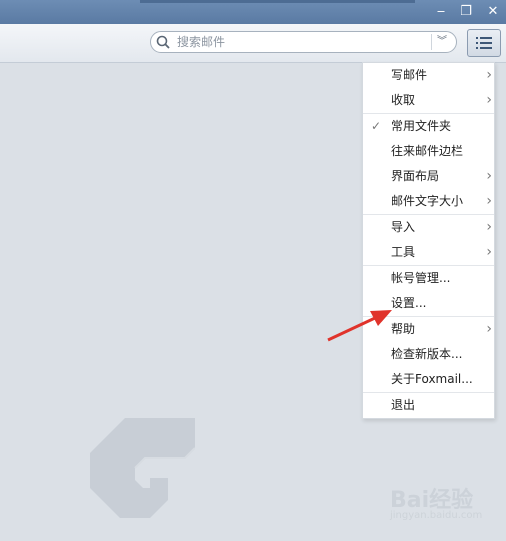  Describe the element at coordinates (403, 405) in the screenshot. I see `menu-item-label: 退出` at that location.